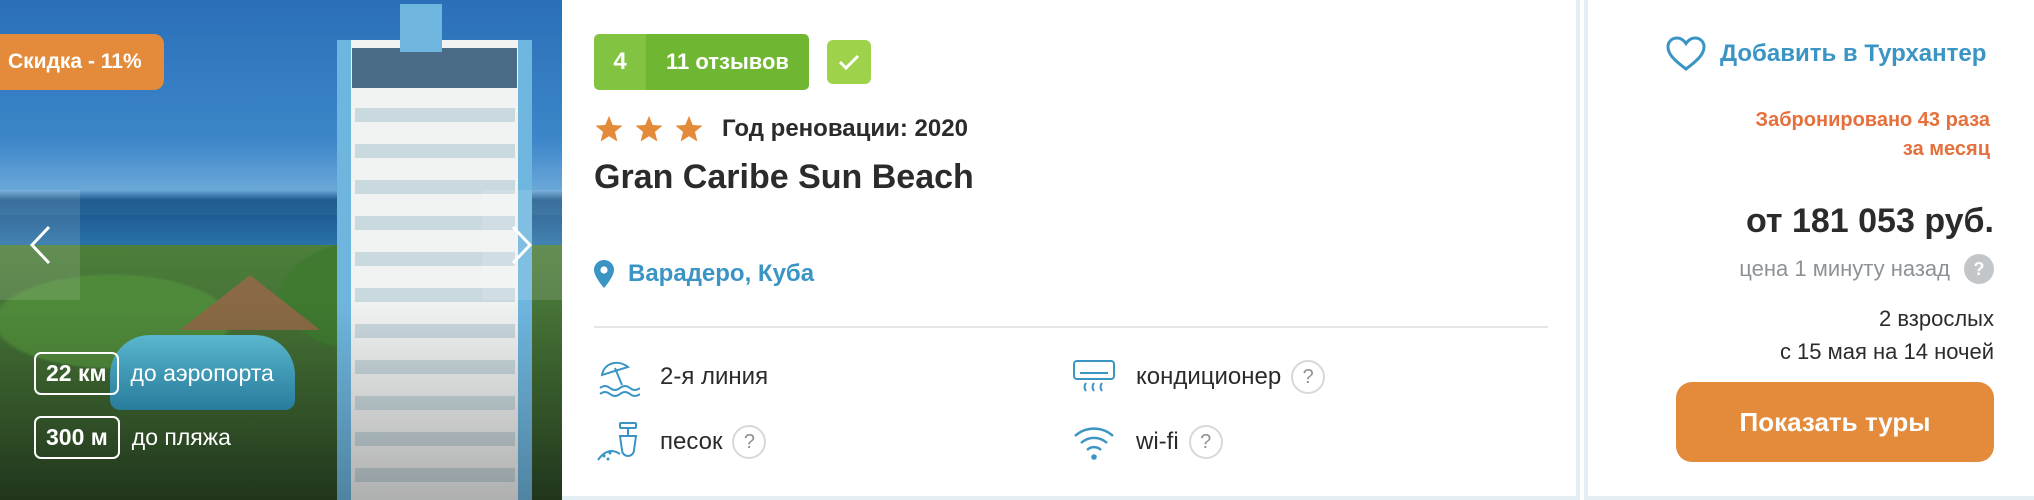 This screenshot has width=2034, height=500. I want to click on beach-distance-label: до пляжа, so click(181, 437).